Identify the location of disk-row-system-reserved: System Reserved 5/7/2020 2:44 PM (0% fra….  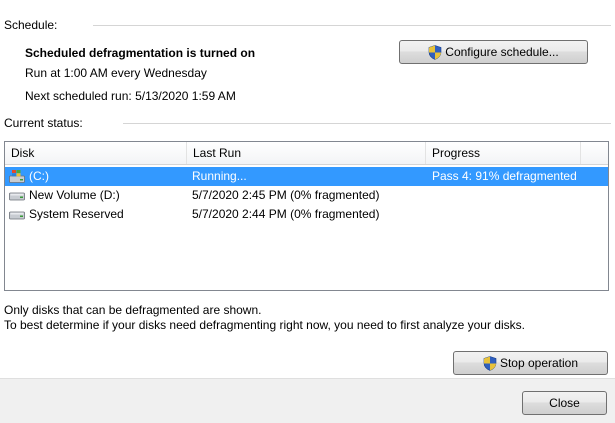
(306, 214).